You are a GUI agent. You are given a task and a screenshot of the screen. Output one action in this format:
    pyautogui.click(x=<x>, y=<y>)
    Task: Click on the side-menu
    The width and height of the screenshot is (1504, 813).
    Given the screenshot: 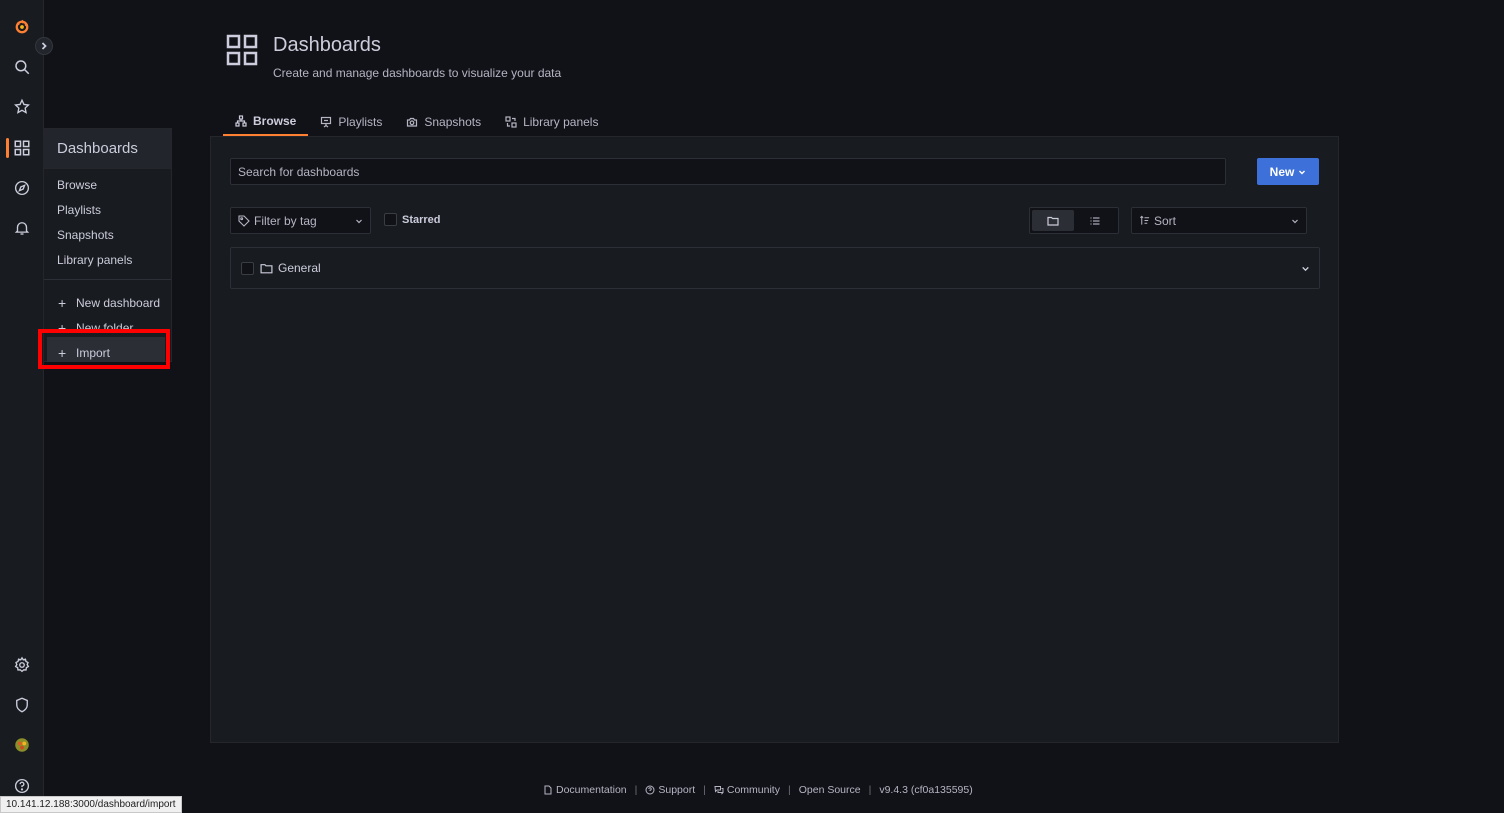 What is the action you would take?
    pyautogui.click(x=22, y=406)
    